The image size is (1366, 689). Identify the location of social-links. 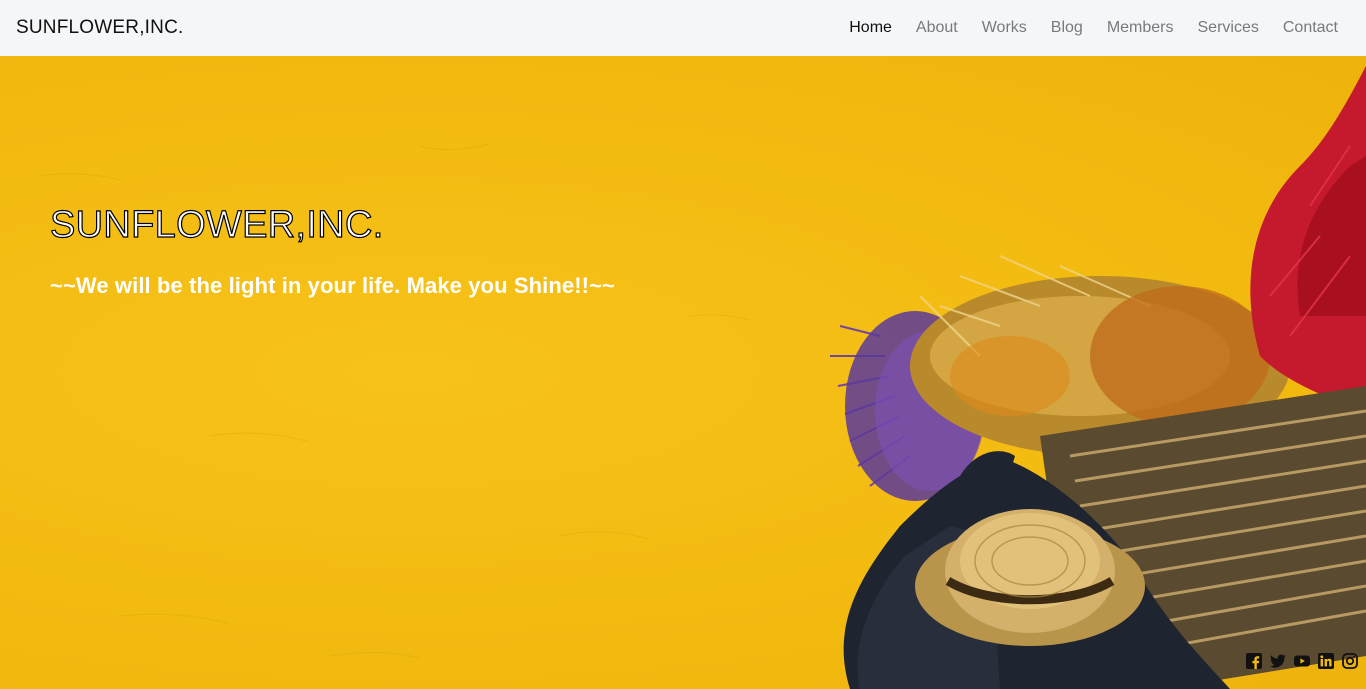
(1302, 661).